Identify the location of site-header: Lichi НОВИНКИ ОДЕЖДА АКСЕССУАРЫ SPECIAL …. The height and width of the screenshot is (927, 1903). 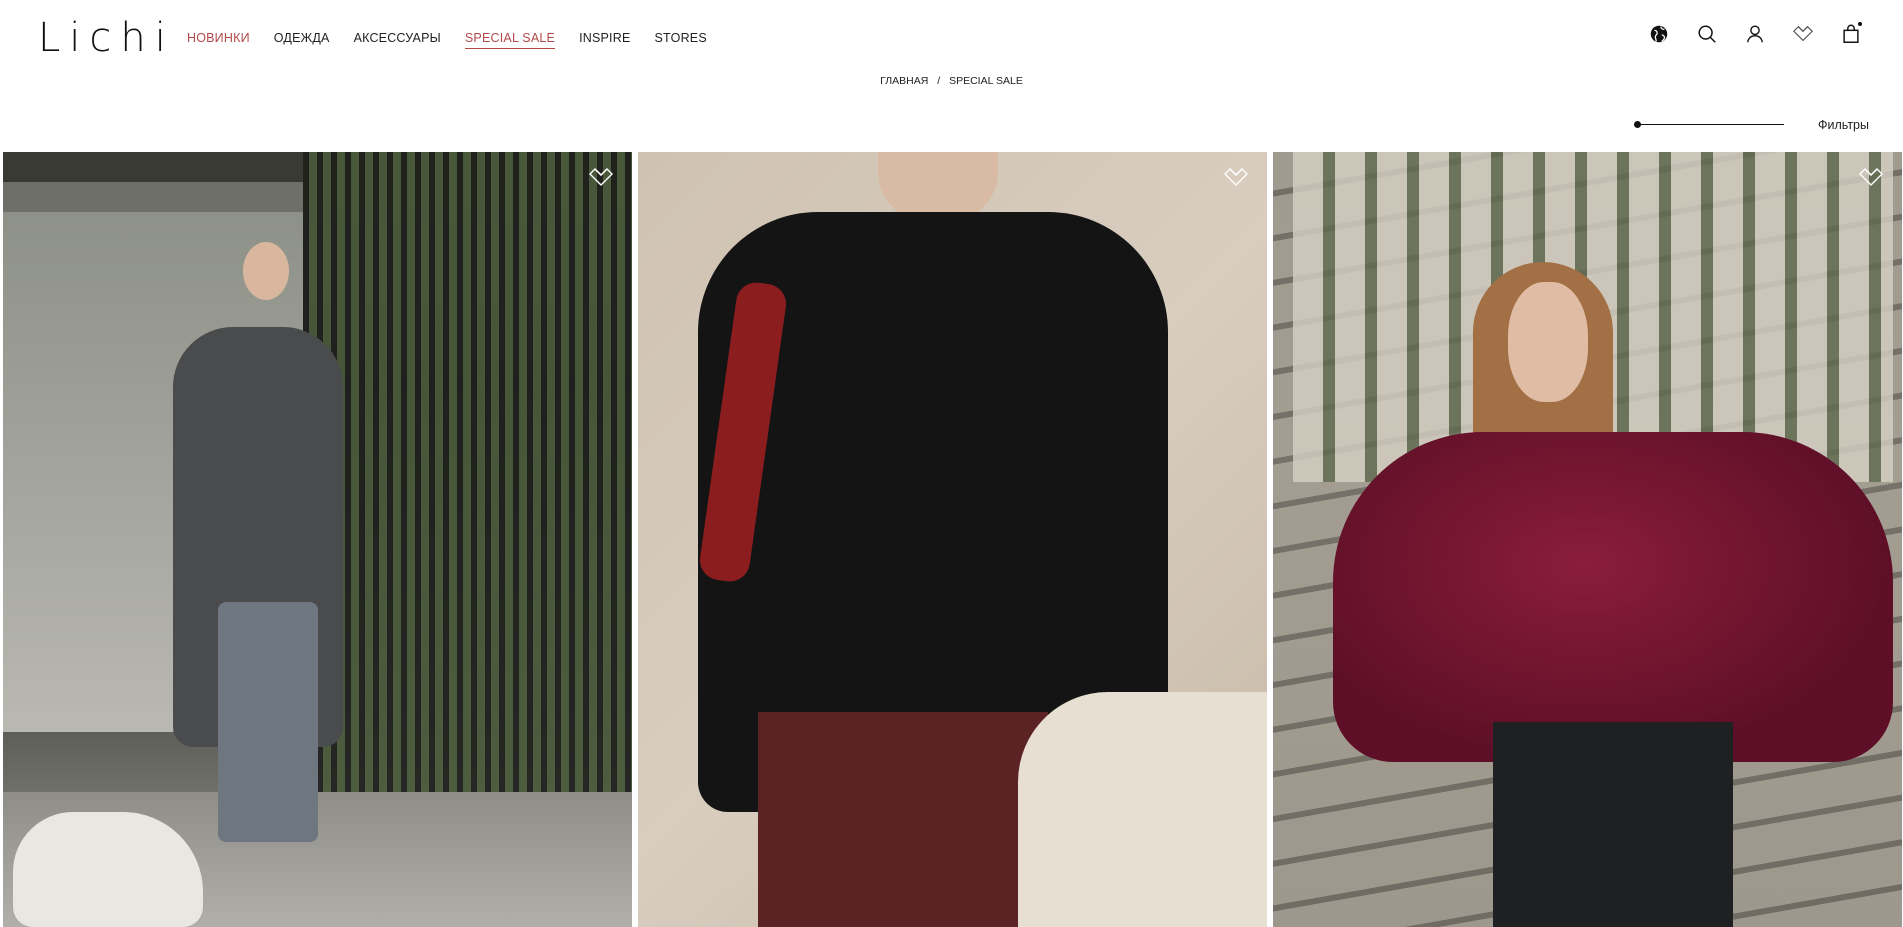
(951, 37).